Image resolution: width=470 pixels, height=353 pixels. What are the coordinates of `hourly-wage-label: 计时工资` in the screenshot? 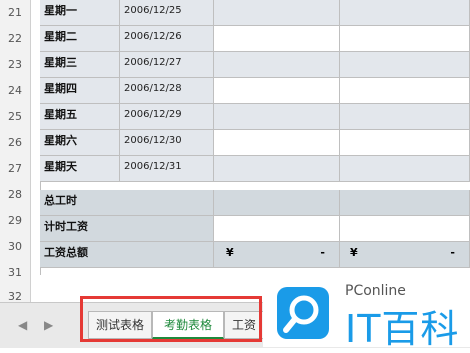 It's located at (127, 229).